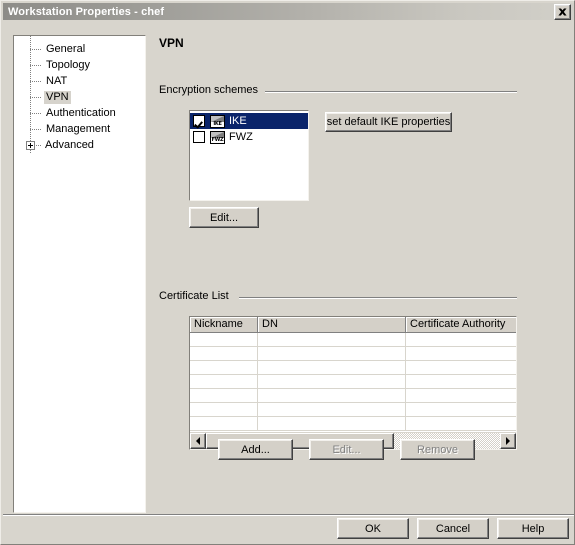  What do you see at coordinates (241, 137) in the screenshot?
I see `list-item-label: FWZ` at bounding box center [241, 137].